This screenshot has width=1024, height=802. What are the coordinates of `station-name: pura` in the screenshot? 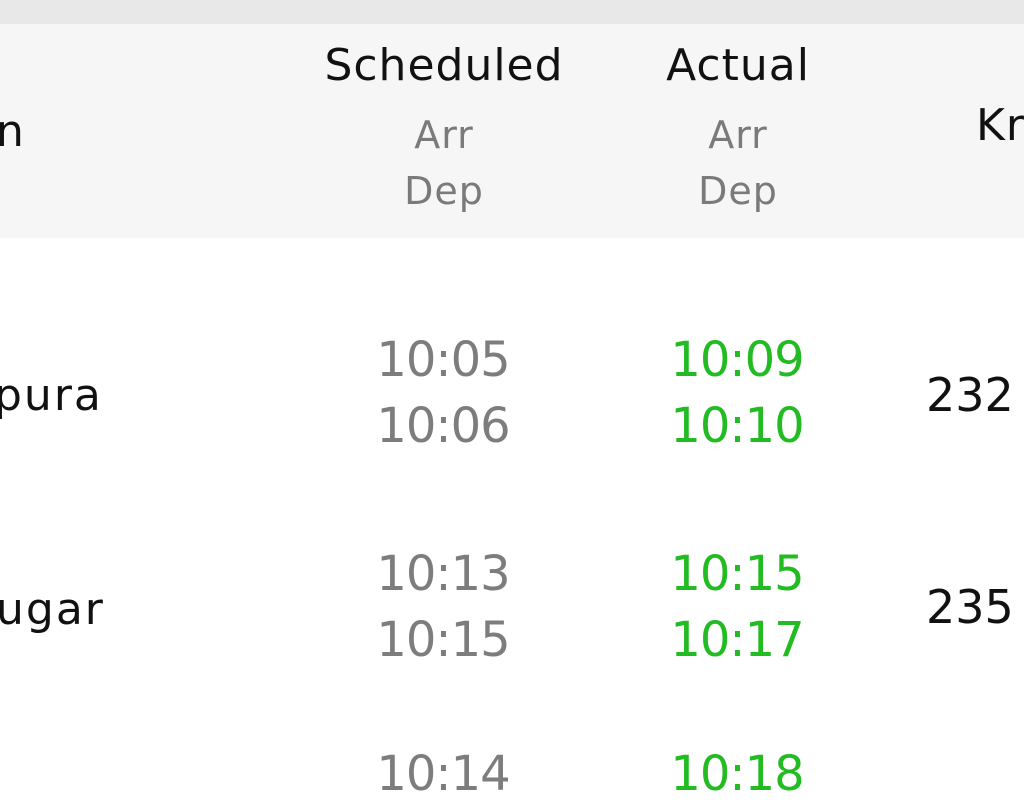 It's located at (51, 395).